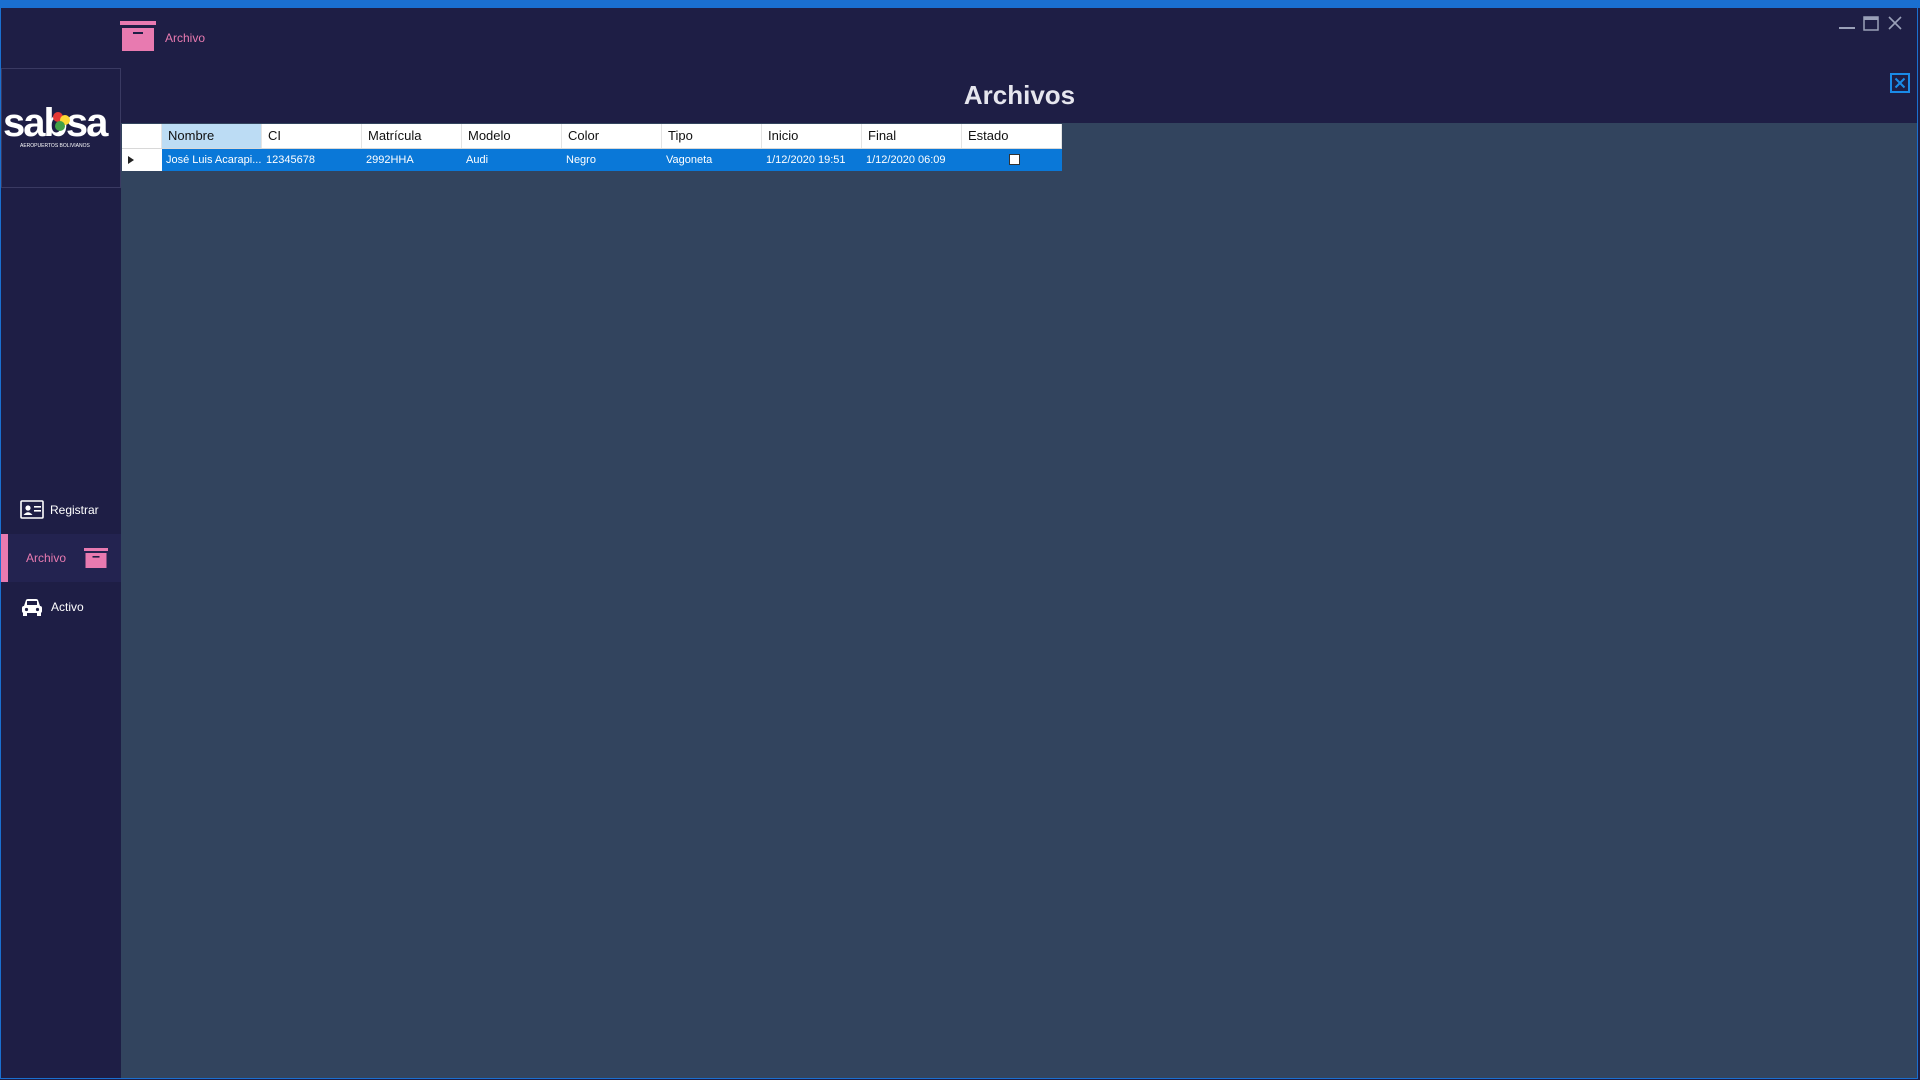 The height and width of the screenshot is (1080, 1920). I want to click on content-header: Archivos, so click(1019, 95).